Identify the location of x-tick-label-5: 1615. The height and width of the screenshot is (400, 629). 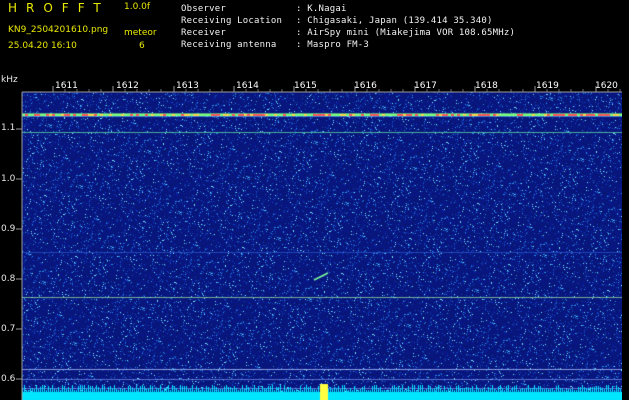
(305, 86).